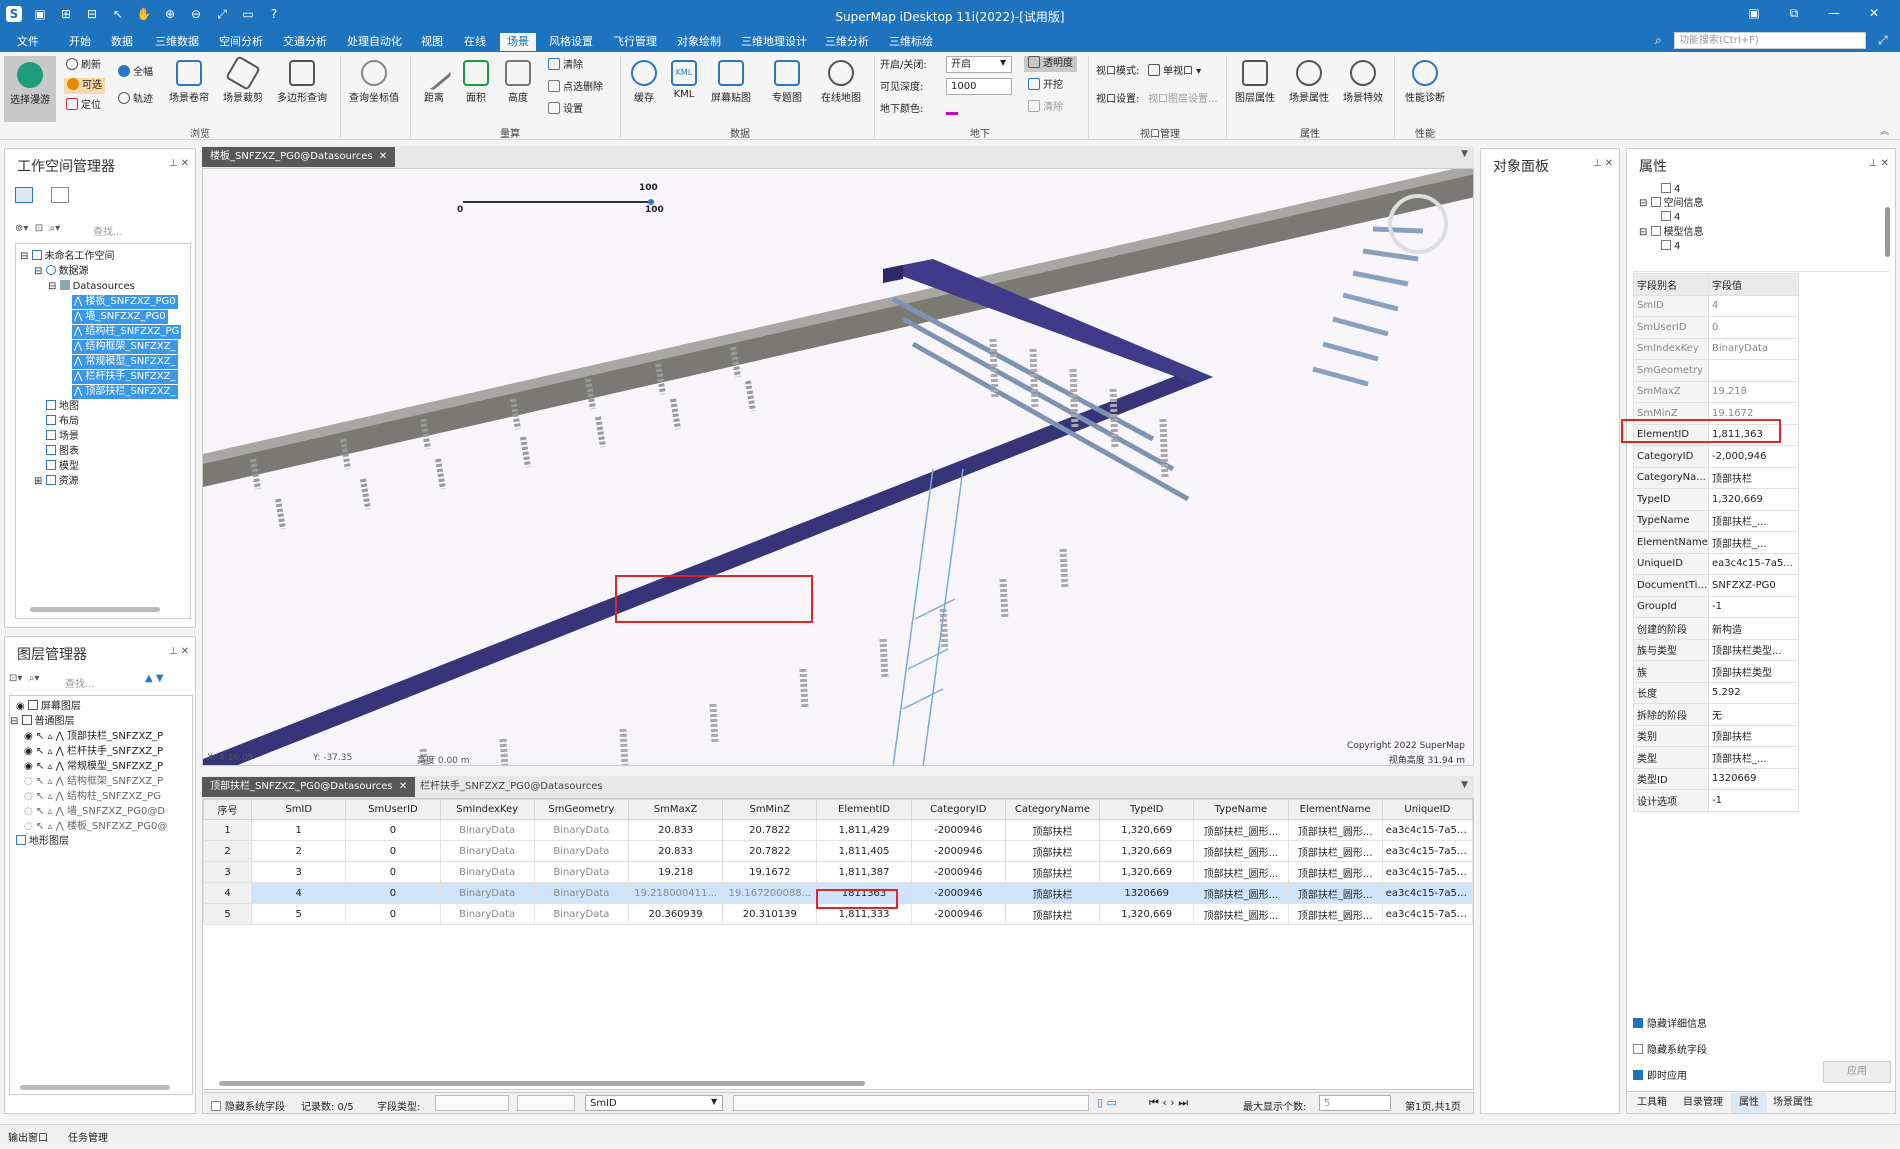 This screenshot has height=1149, width=1900. I want to click on column-header: SmUserID, so click(393, 809).